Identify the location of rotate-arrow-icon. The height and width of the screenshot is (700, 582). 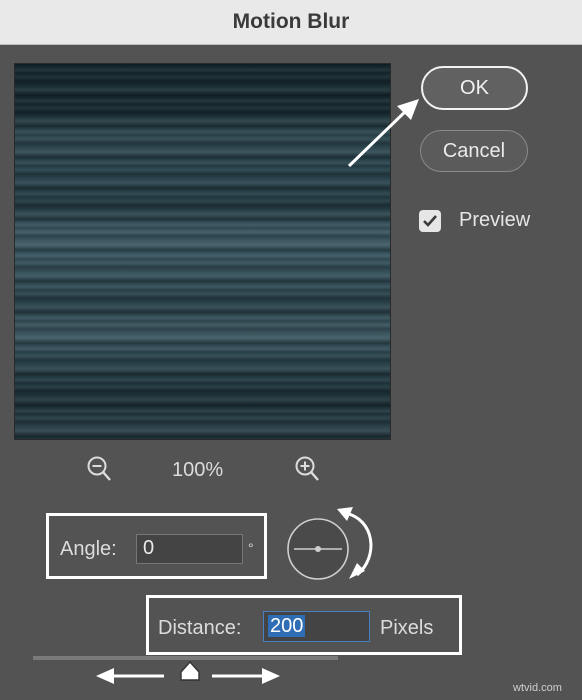
(355, 543).